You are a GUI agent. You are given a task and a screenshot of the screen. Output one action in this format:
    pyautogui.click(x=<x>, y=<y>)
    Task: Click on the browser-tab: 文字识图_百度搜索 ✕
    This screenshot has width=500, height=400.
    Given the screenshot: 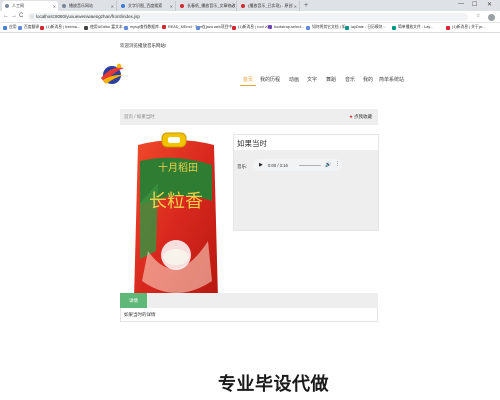 What is the action you would take?
    pyautogui.click(x=147, y=6)
    